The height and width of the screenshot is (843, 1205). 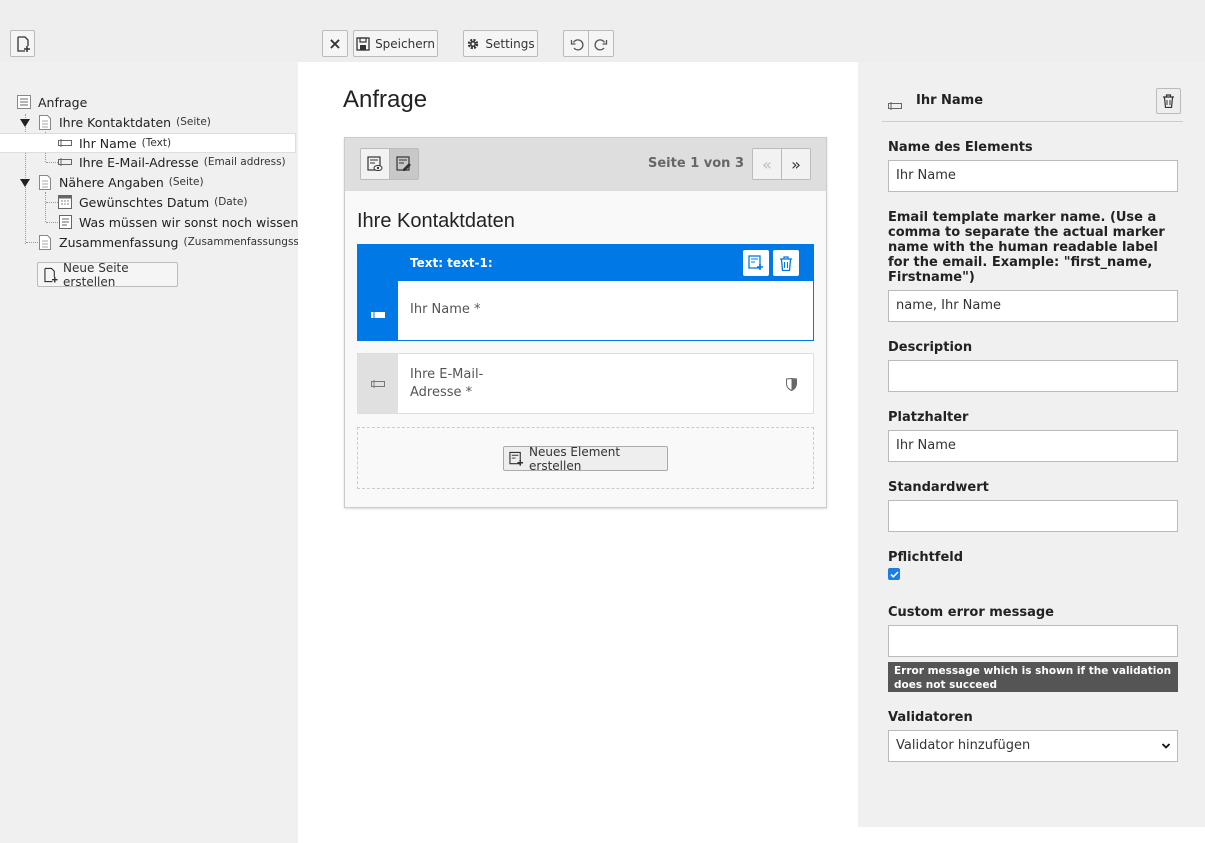 What do you see at coordinates (120, 275) in the screenshot?
I see `new-page-label: Neue Seite erstellen` at bounding box center [120, 275].